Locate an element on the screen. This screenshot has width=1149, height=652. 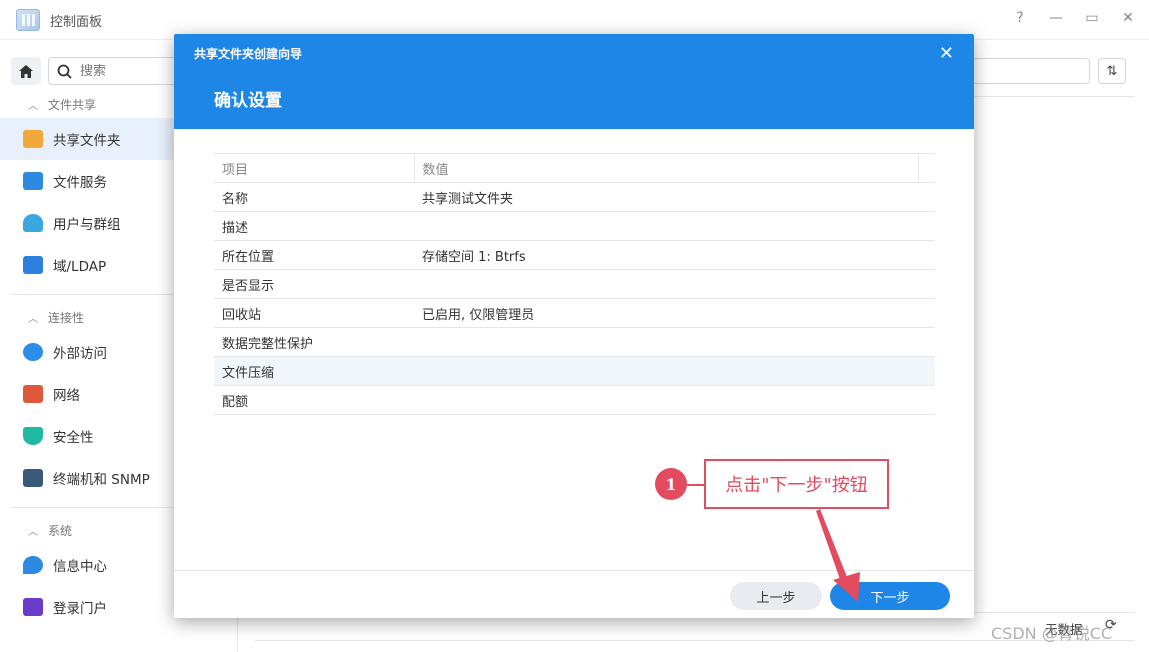
row-item: 数据完整性保护 is located at coordinates (314, 342).